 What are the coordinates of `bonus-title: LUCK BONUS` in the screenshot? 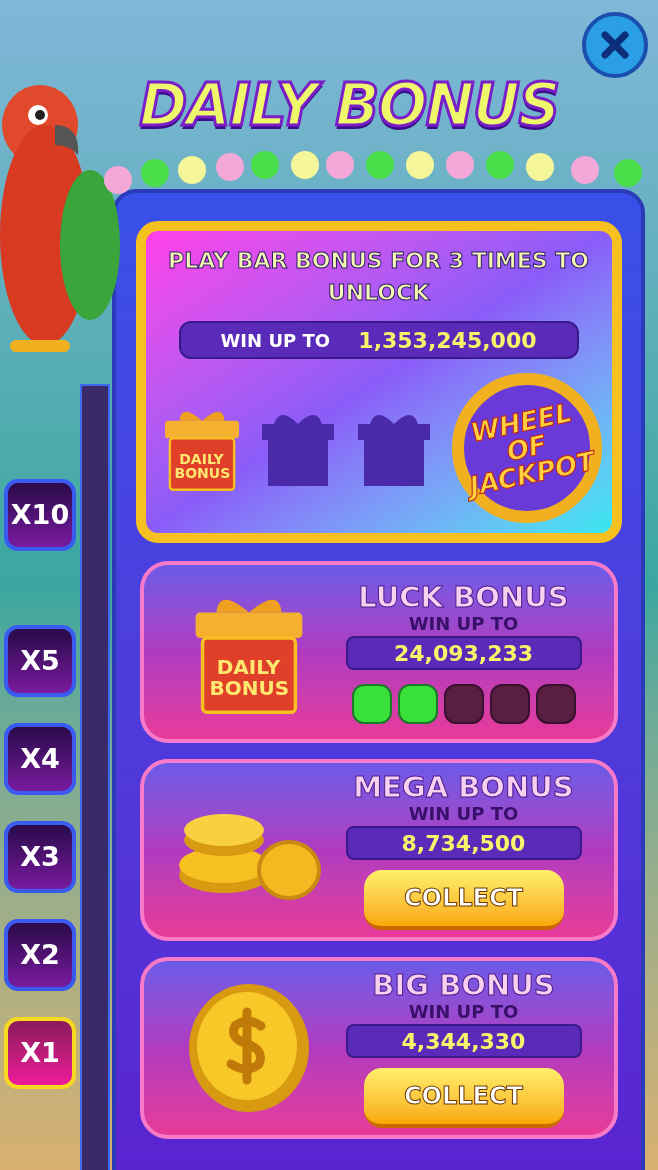 It's located at (463, 597).